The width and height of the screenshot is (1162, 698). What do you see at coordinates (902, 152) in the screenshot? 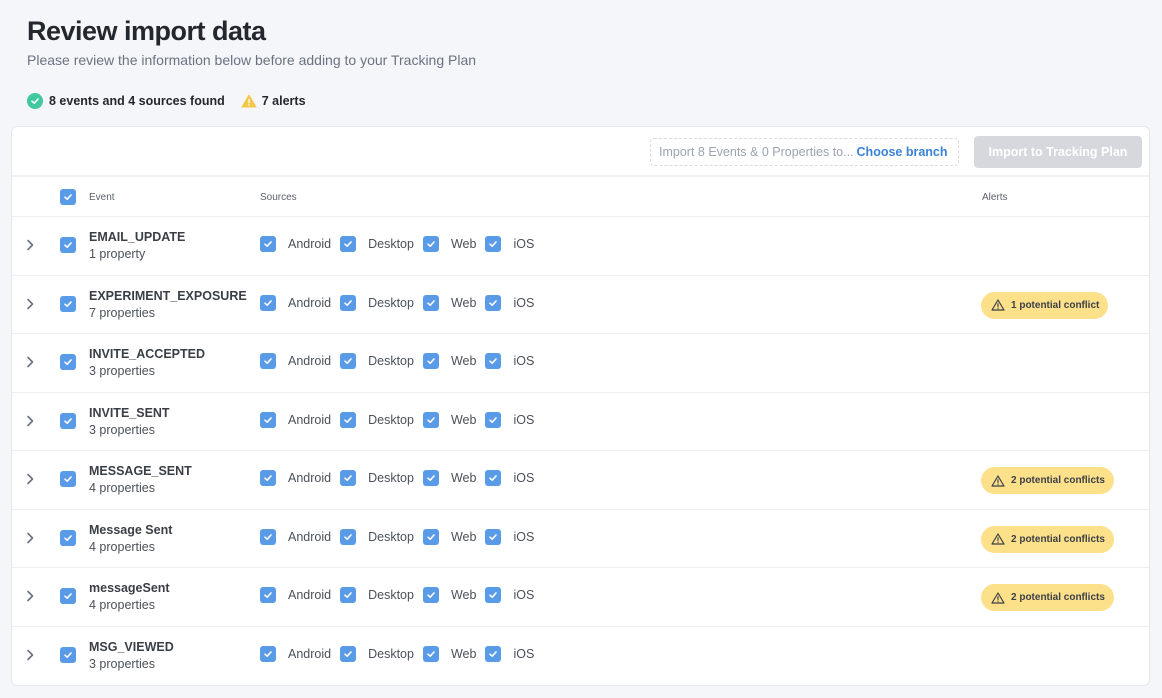
I see `choose-branch-link: Choose branch` at bounding box center [902, 152].